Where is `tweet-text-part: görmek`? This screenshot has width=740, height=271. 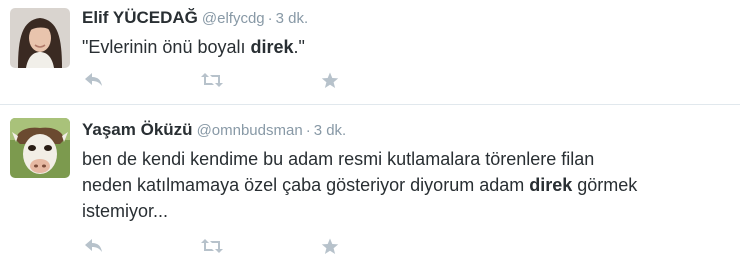
tweet-text-part: görmek is located at coordinates (605, 185).